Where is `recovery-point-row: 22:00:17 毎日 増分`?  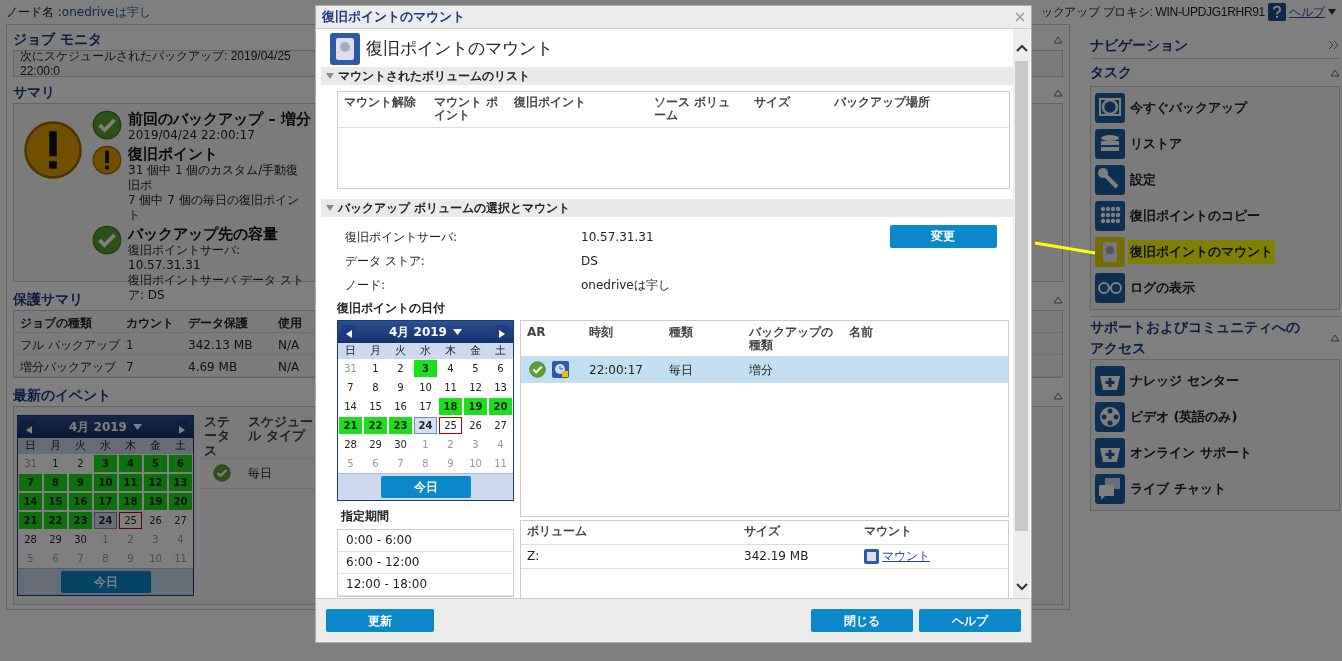 recovery-point-row: 22:00:17 毎日 増分 is located at coordinates (764, 369).